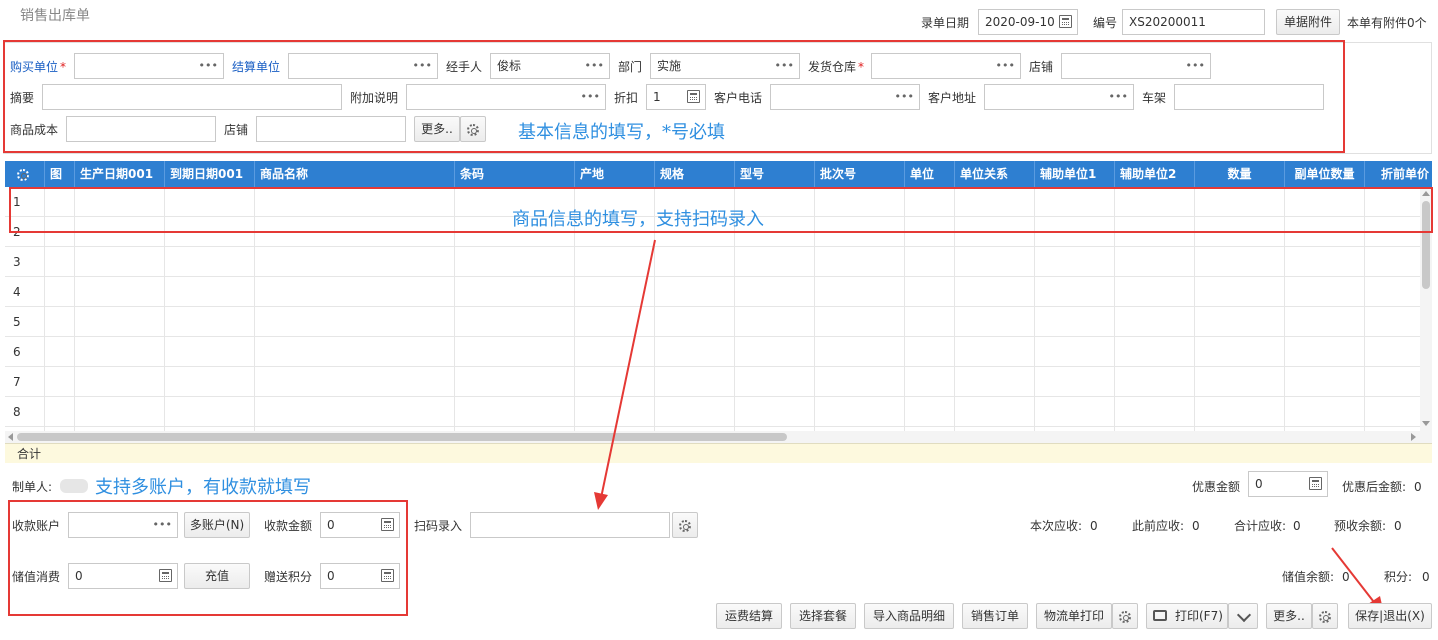  I want to click on save-exit-button: 保存|退出(X), so click(1390, 616).